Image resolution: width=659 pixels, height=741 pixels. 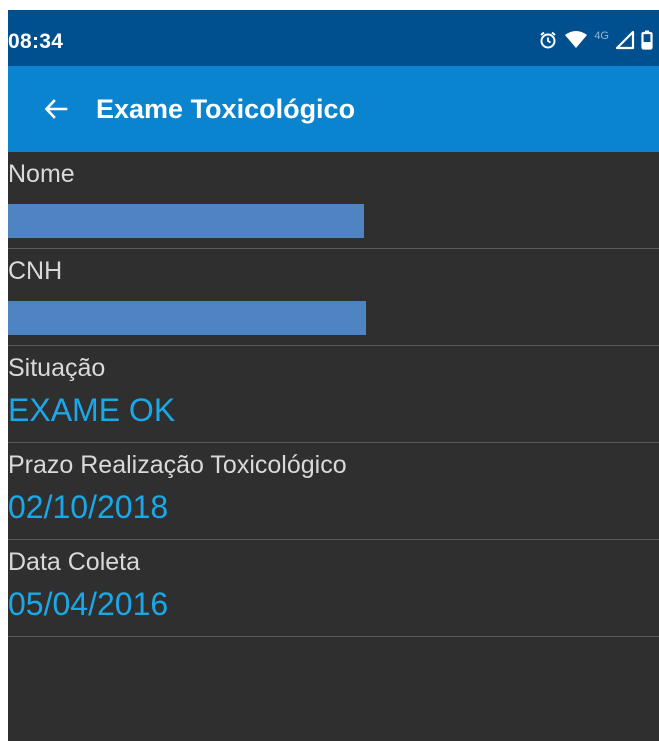 What do you see at coordinates (333, 588) in the screenshot?
I see `field-data-coleta: Data Coleta 05/04/2016` at bounding box center [333, 588].